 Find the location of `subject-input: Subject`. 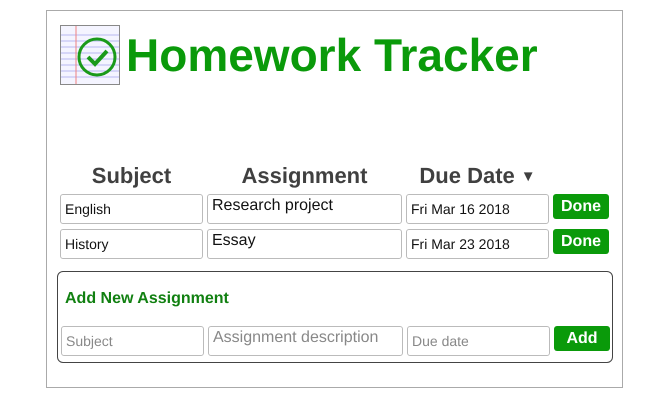

subject-input: Subject is located at coordinates (132, 341).